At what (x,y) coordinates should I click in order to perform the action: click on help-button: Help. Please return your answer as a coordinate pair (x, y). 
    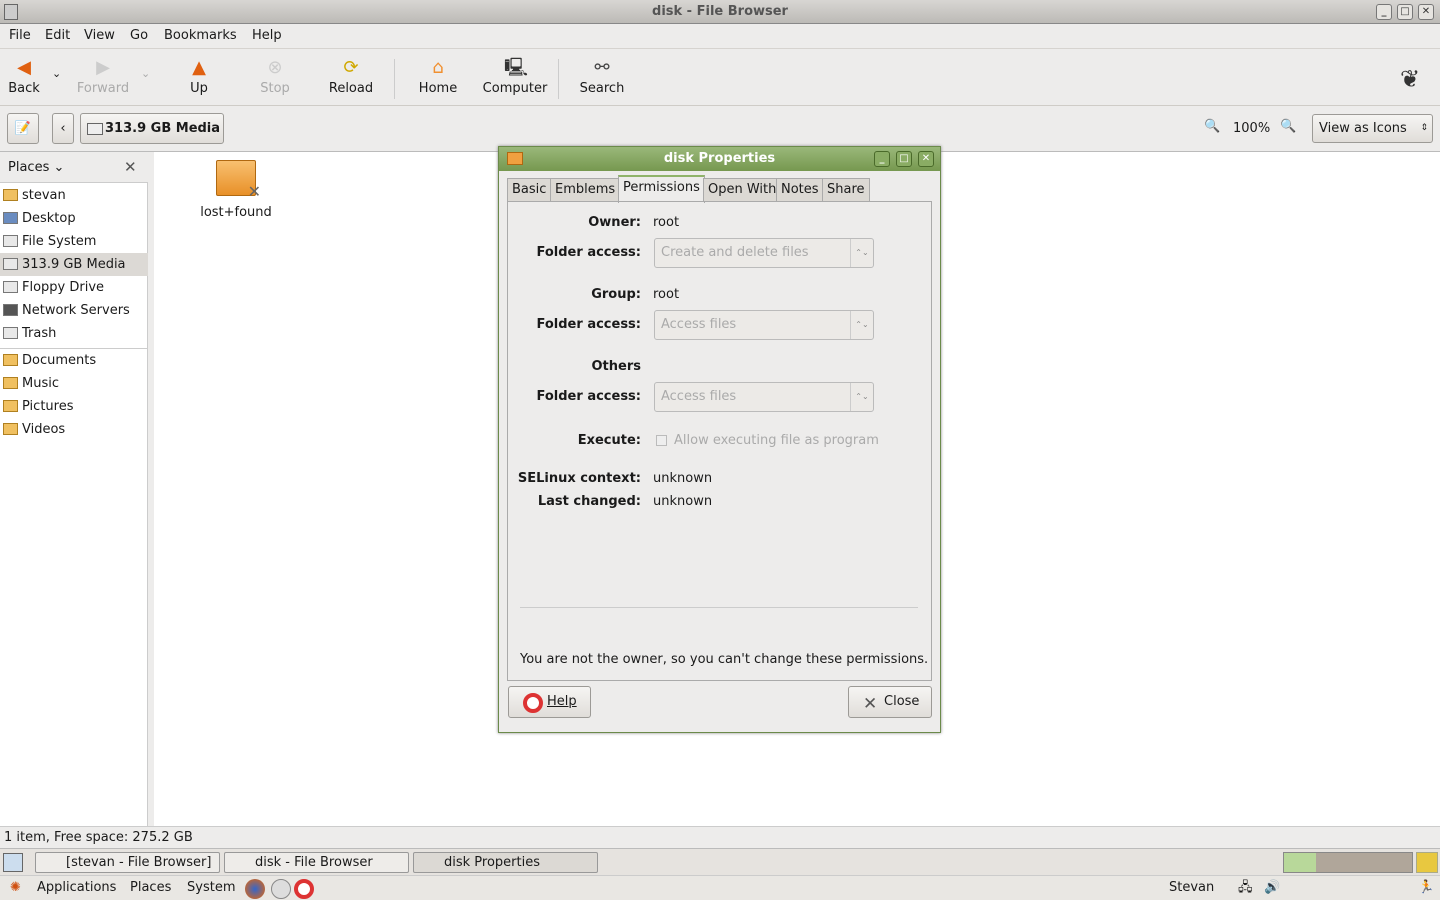
    Looking at the image, I should click on (549, 702).